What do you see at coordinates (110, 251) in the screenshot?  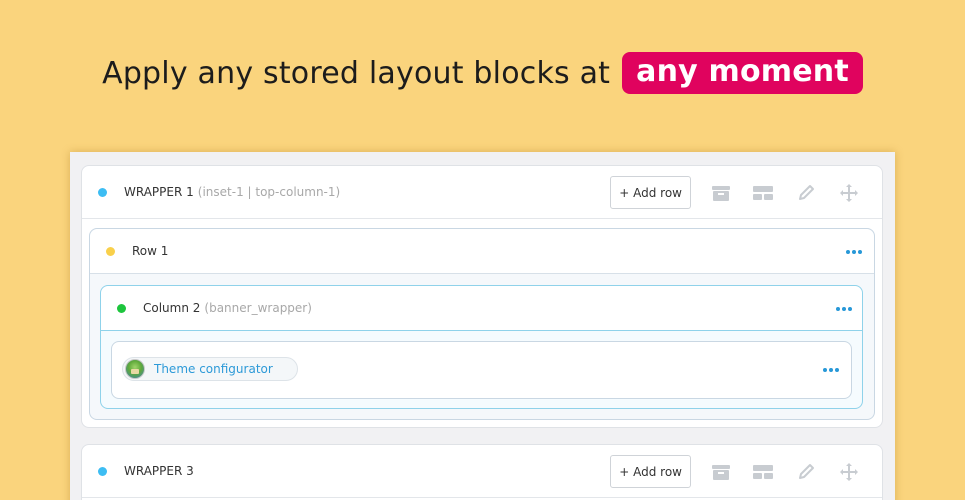 I see `row-status-dot` at bounding box center [110, 251].